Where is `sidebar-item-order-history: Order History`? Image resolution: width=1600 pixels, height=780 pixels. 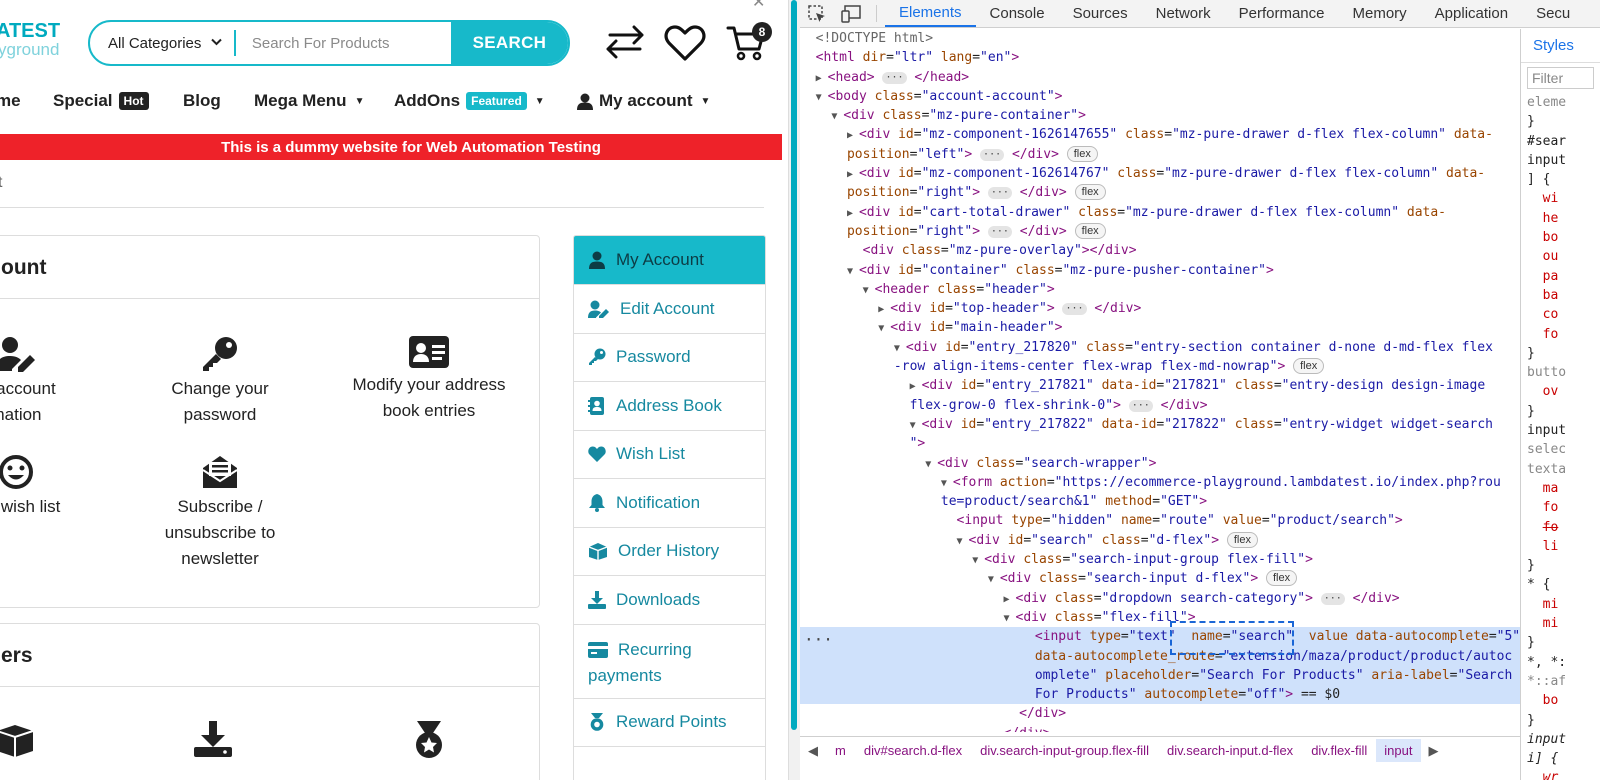
sidebar-item-order-history: Order History is located at coordinates (669, 551).